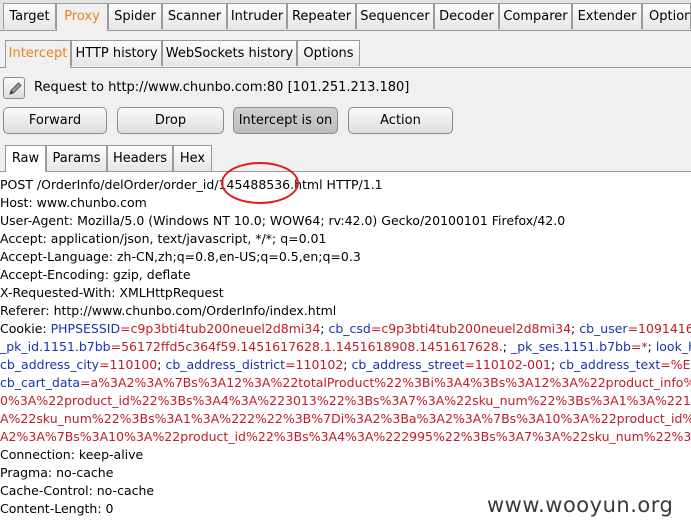  Describe the element at coordinates (225, 364) in the screenshot. I see `cookie-name: cb_address_district` at that location.